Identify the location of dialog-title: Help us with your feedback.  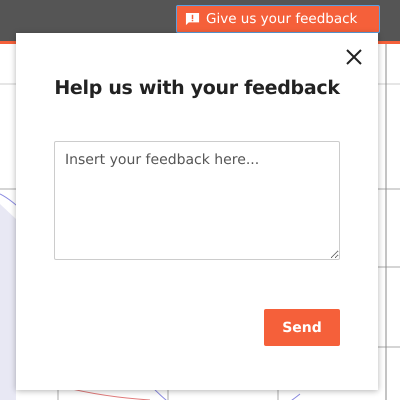
(197, 88).